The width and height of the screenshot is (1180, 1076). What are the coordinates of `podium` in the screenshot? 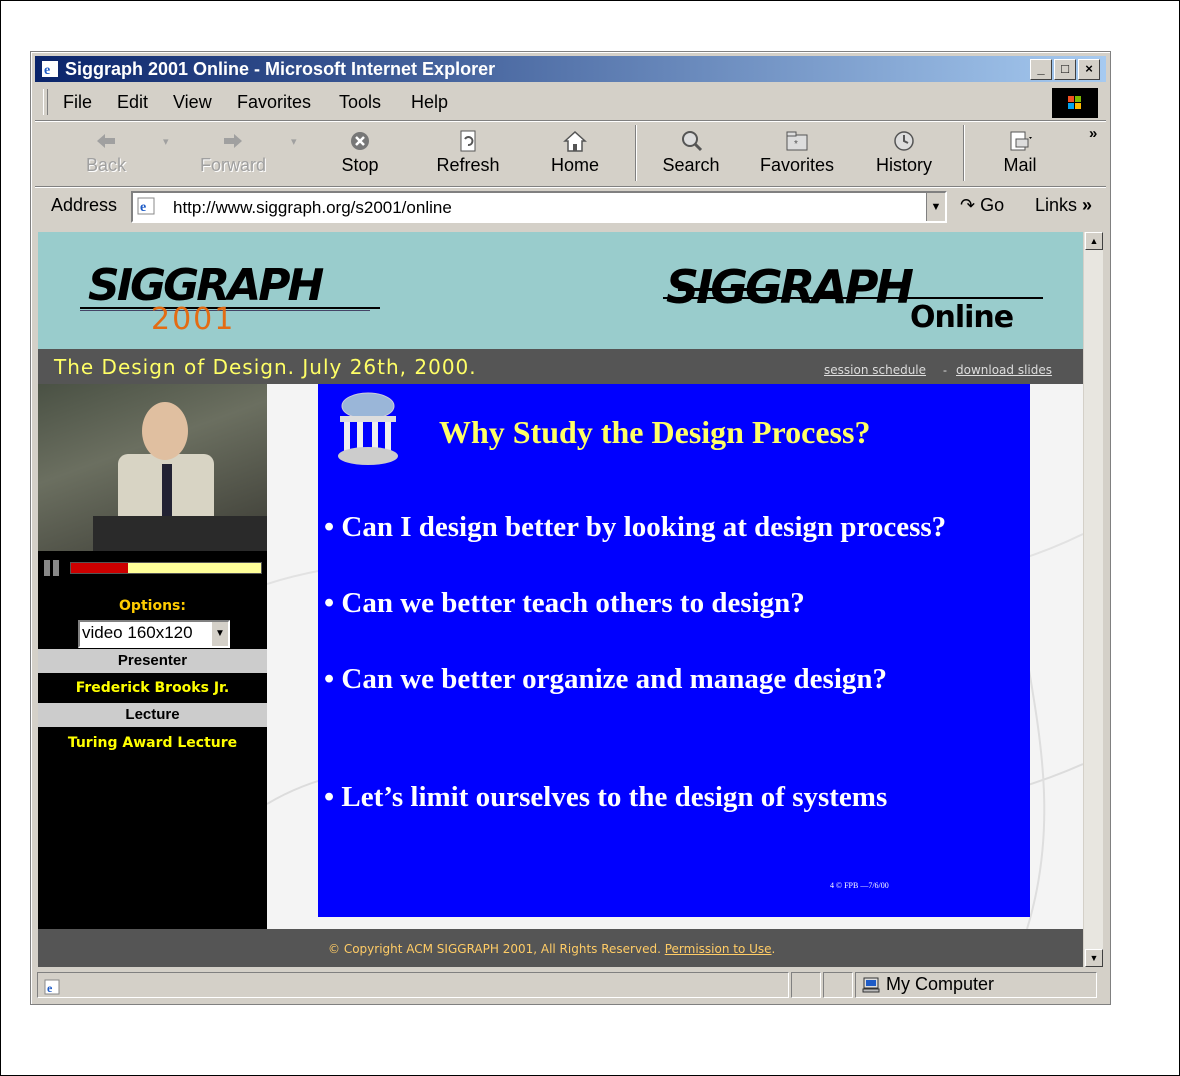 It's located at (180, 533).